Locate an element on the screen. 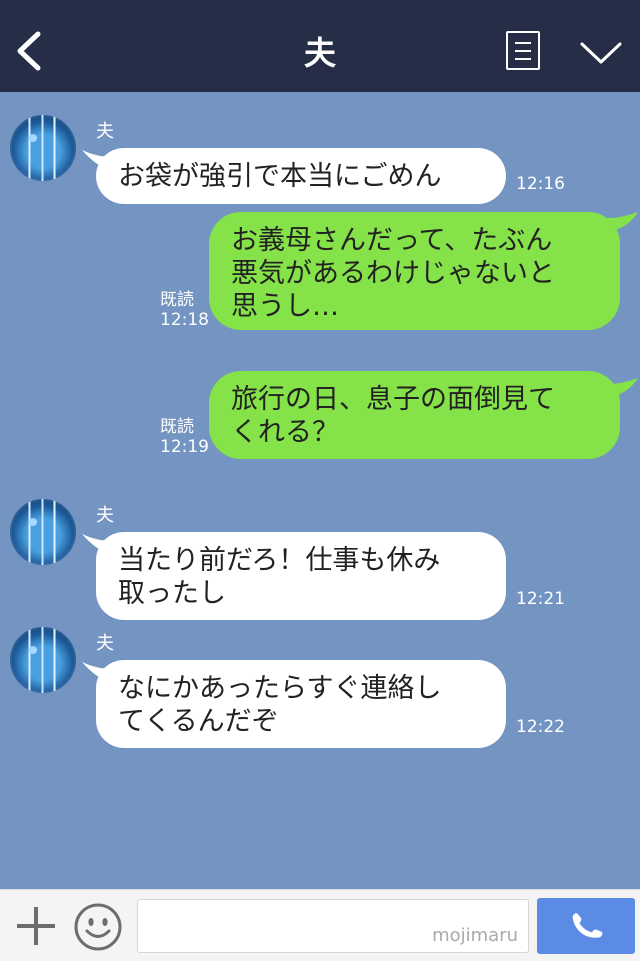 The width and height of the screenshot is (640, 961). sticker-button is located at coordinates (98, 927).